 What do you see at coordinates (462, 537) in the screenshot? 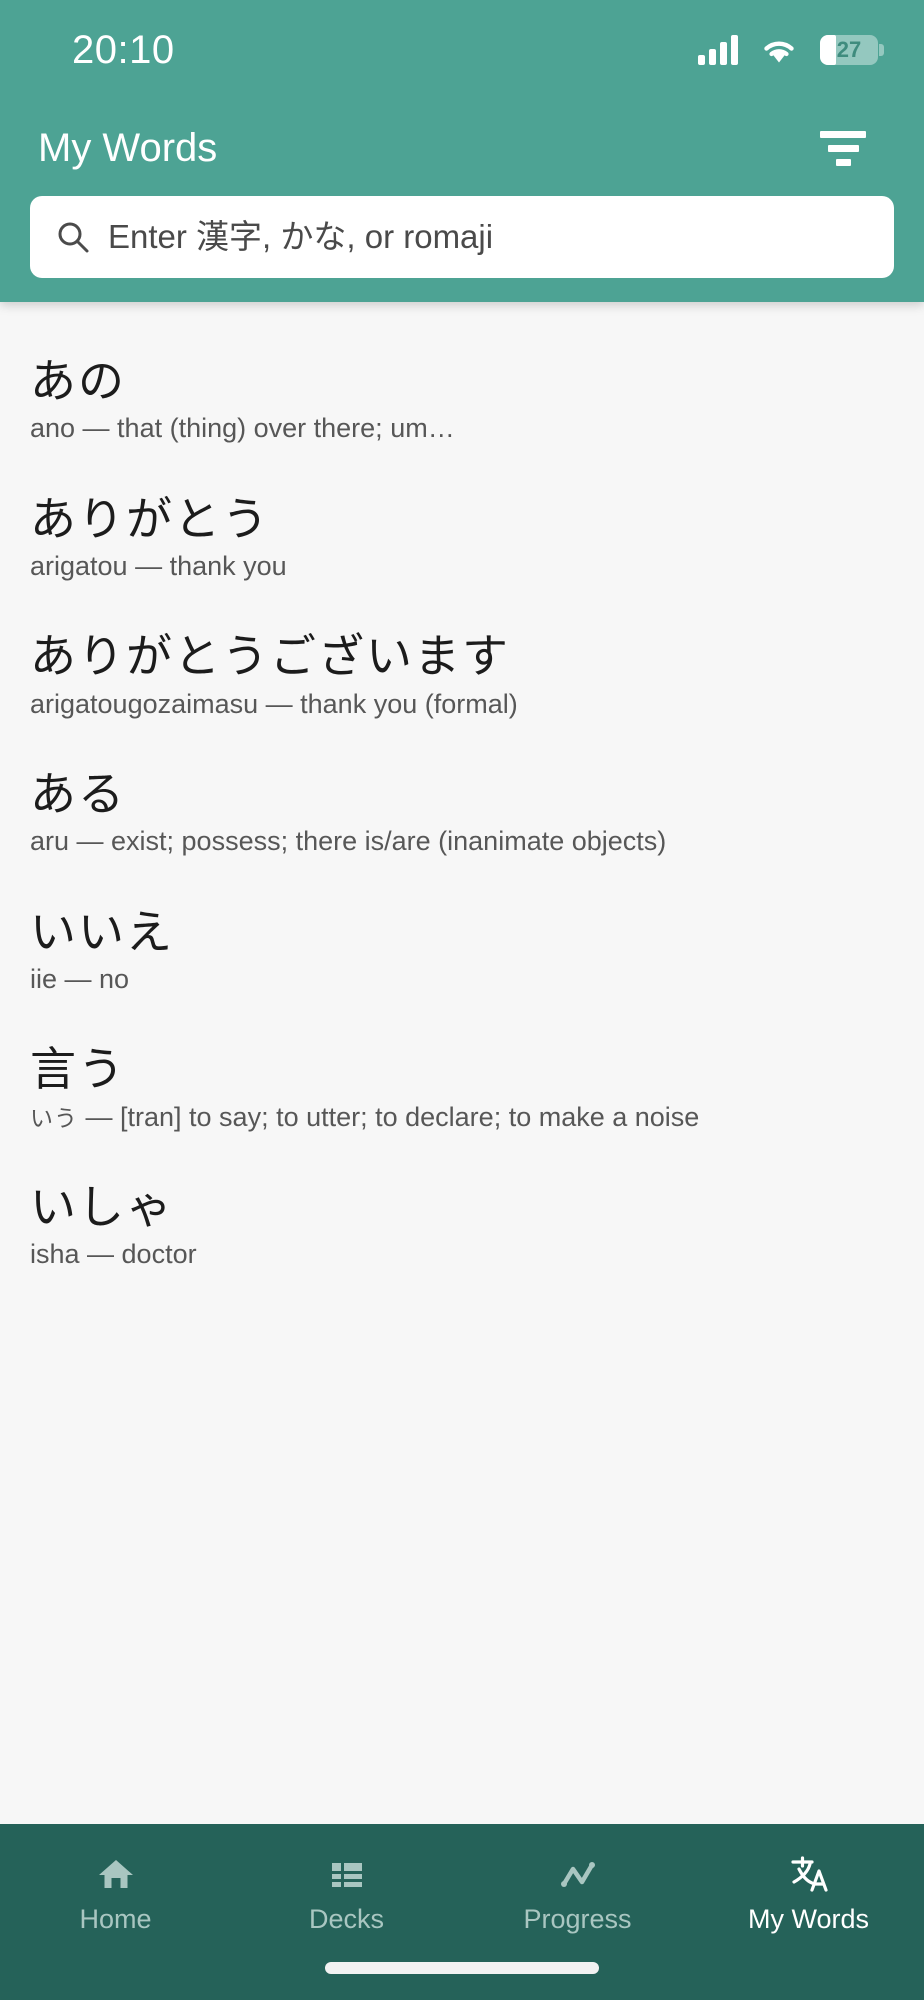
I see `list-item: ありがとう arigatou — thank you` at bounding box center [462, 537].